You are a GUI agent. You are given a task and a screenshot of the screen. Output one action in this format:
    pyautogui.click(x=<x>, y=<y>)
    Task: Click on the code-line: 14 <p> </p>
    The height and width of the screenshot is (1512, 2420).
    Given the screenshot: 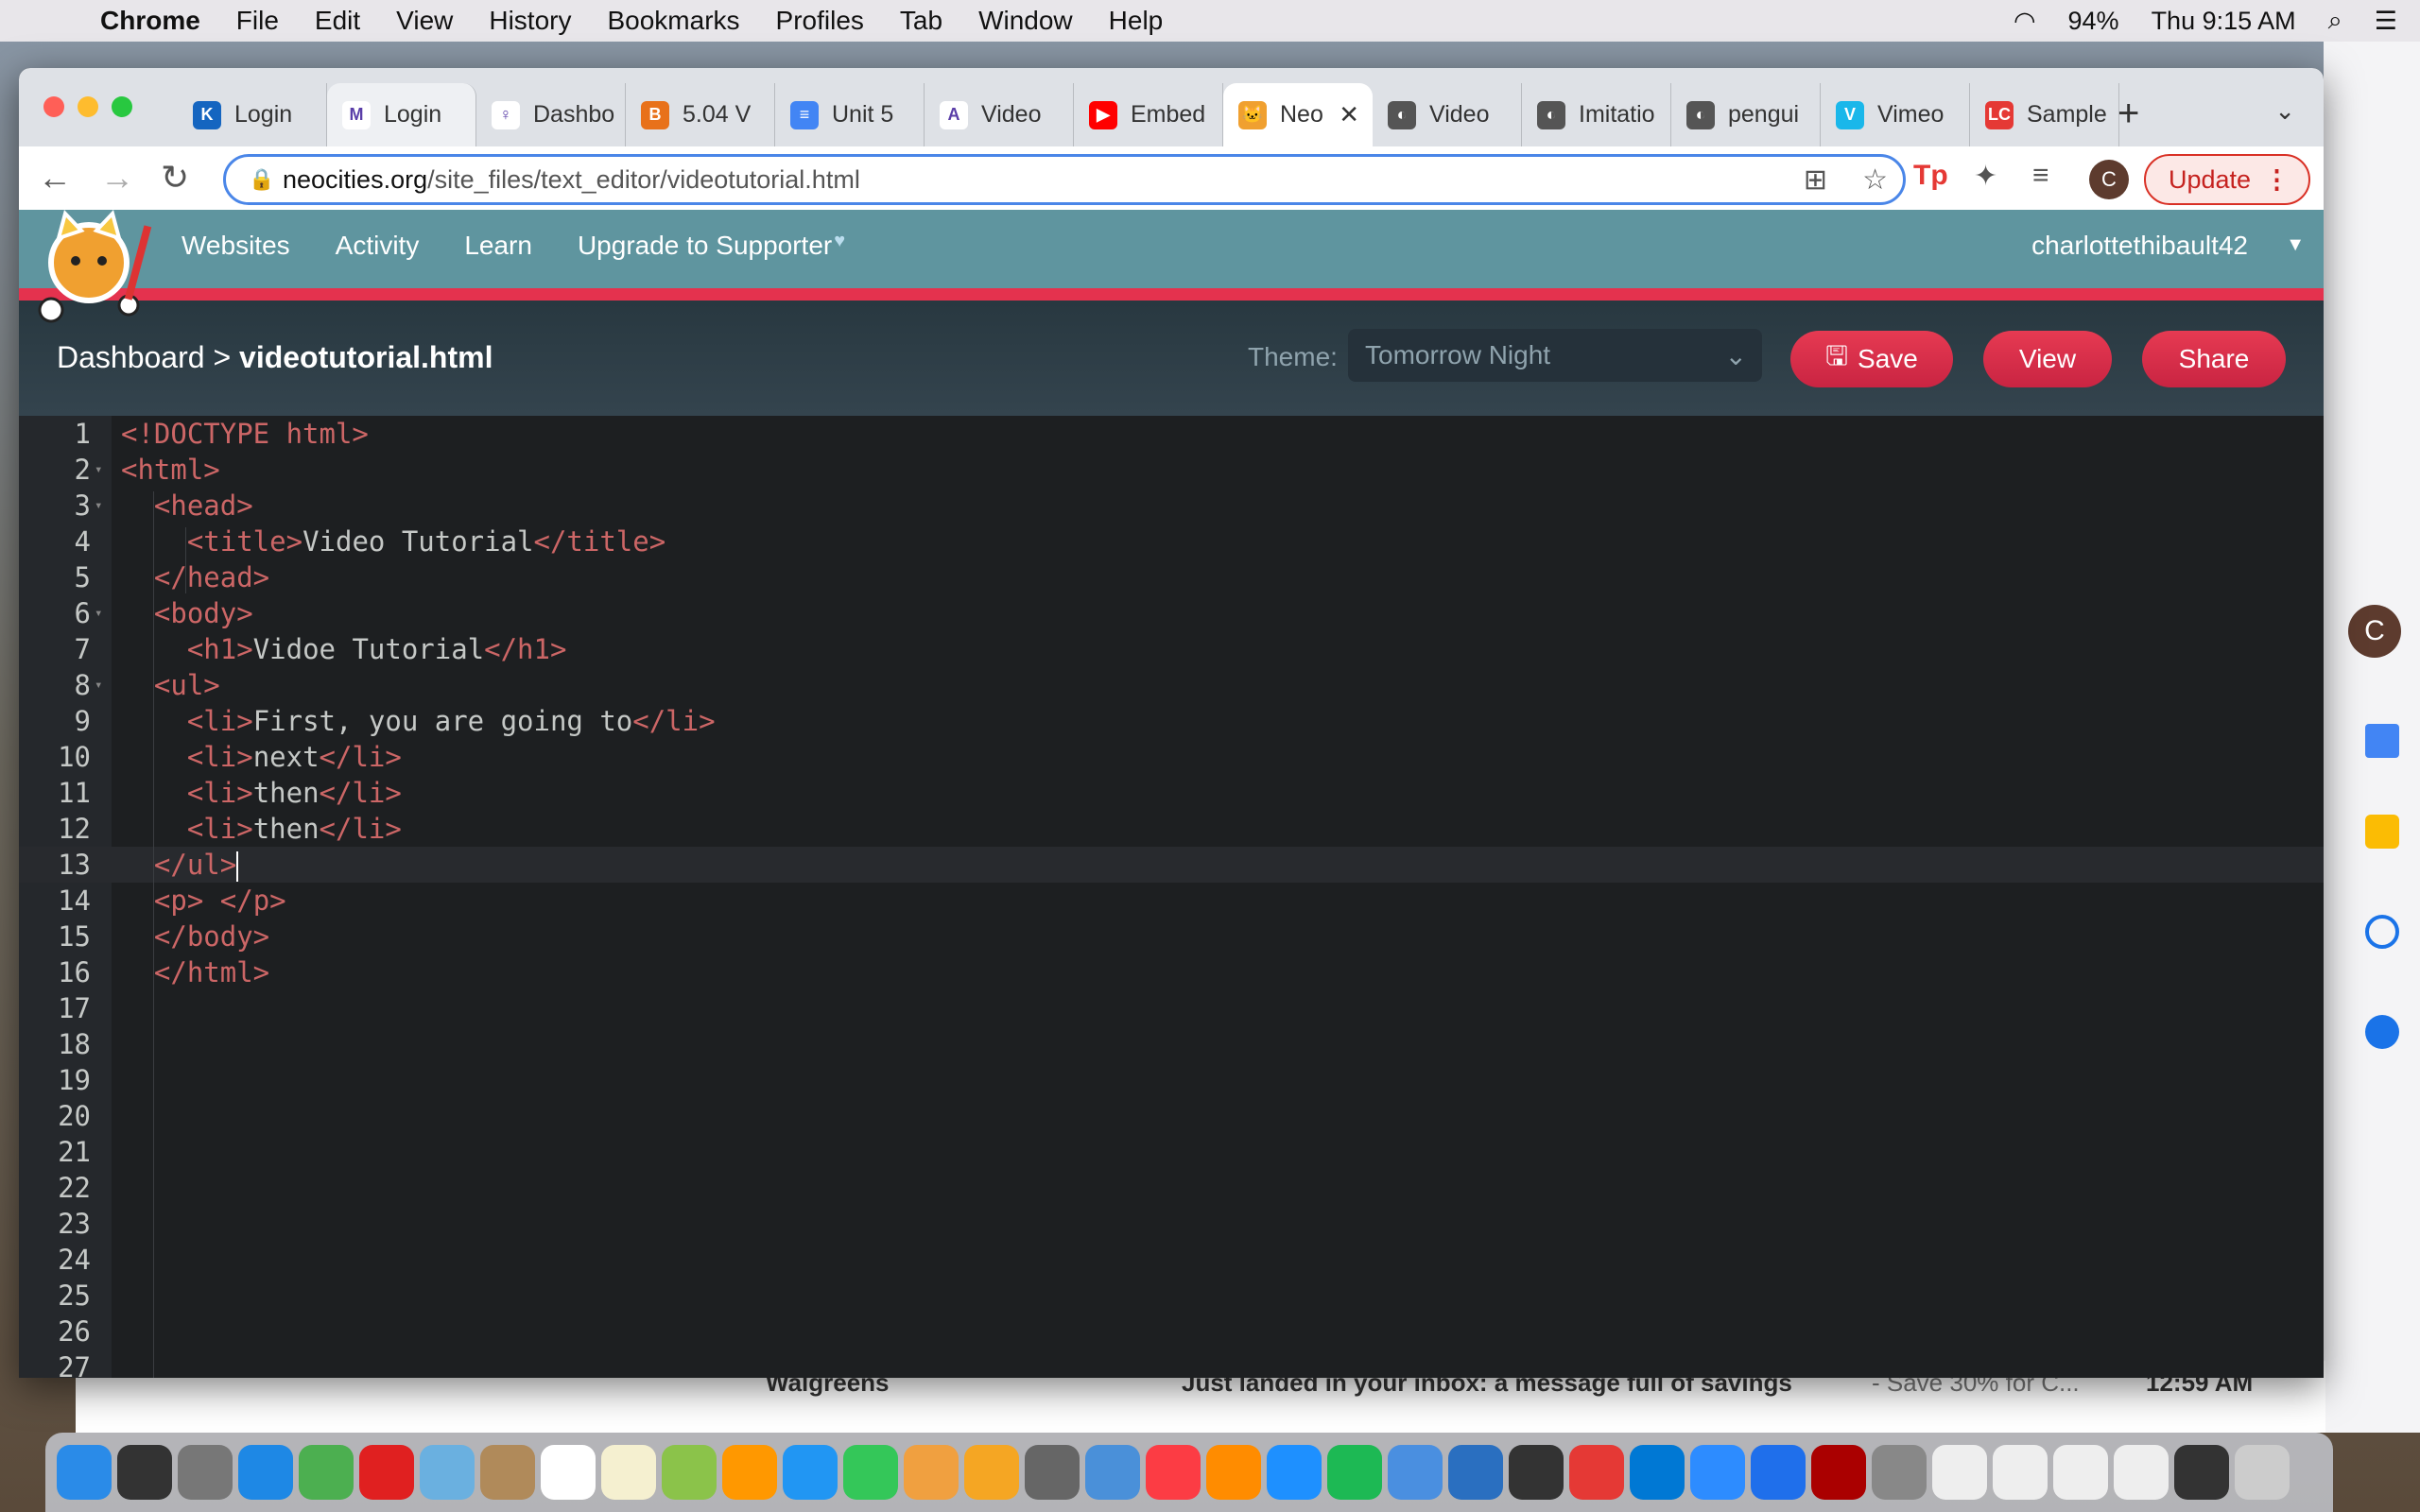 What is the action you would take?
    pyautogui.click(x=1171, y=901)
    